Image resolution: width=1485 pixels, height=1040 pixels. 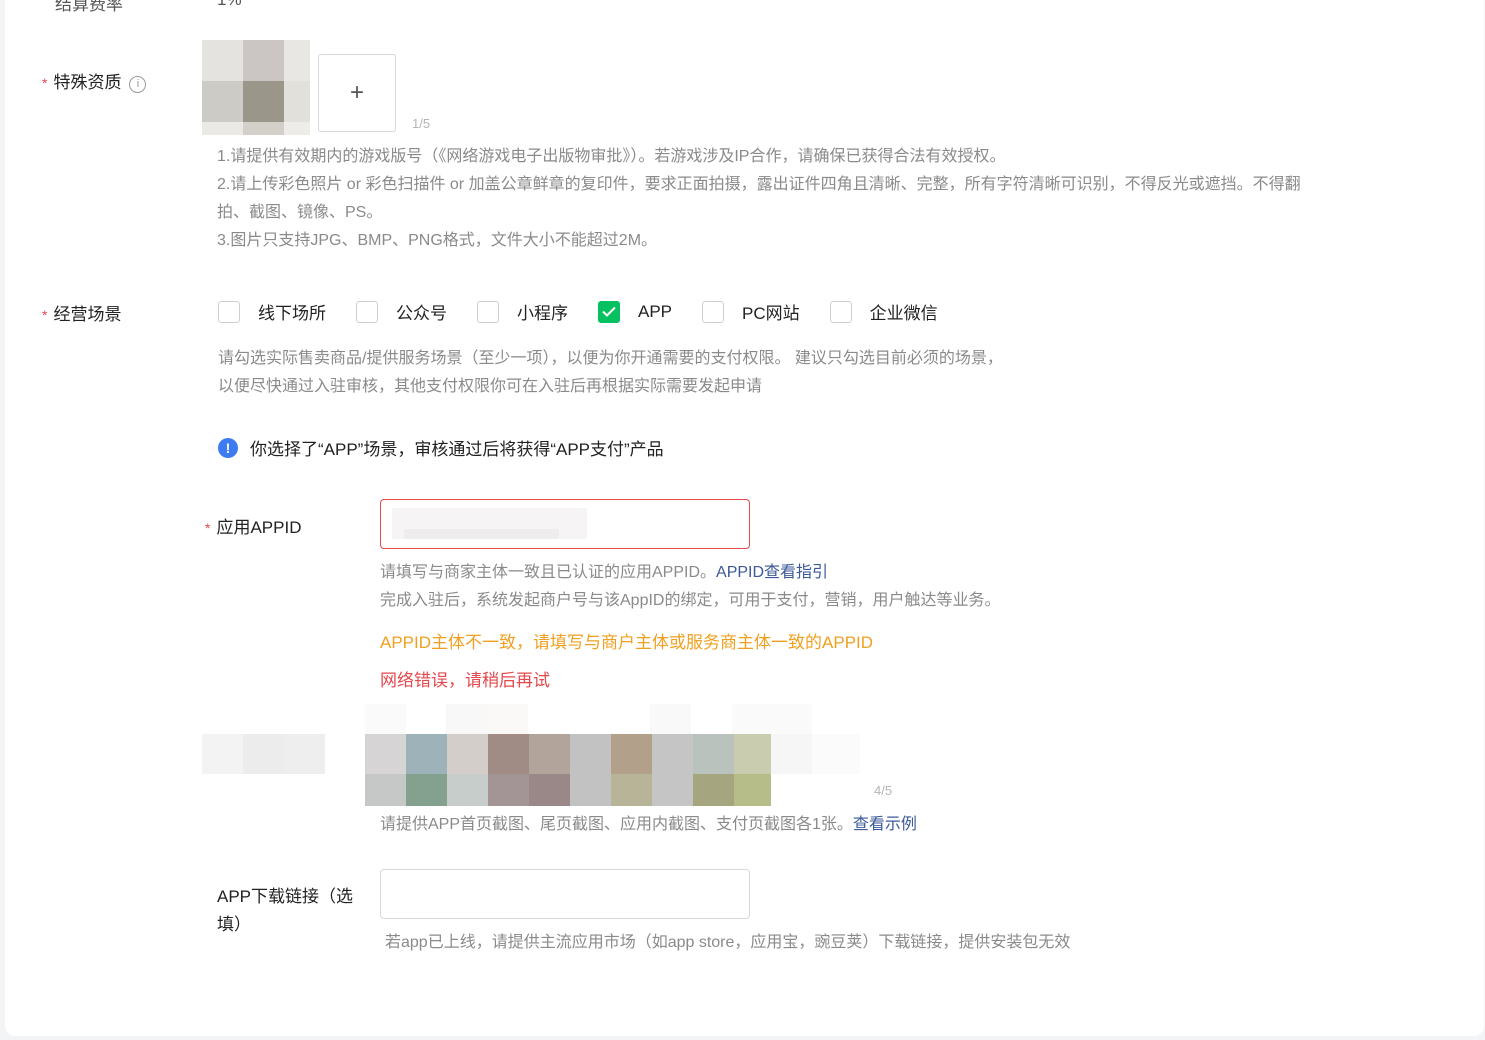 I want to click on scene-option-official-account: 公众号, so click(x=401, y=311).